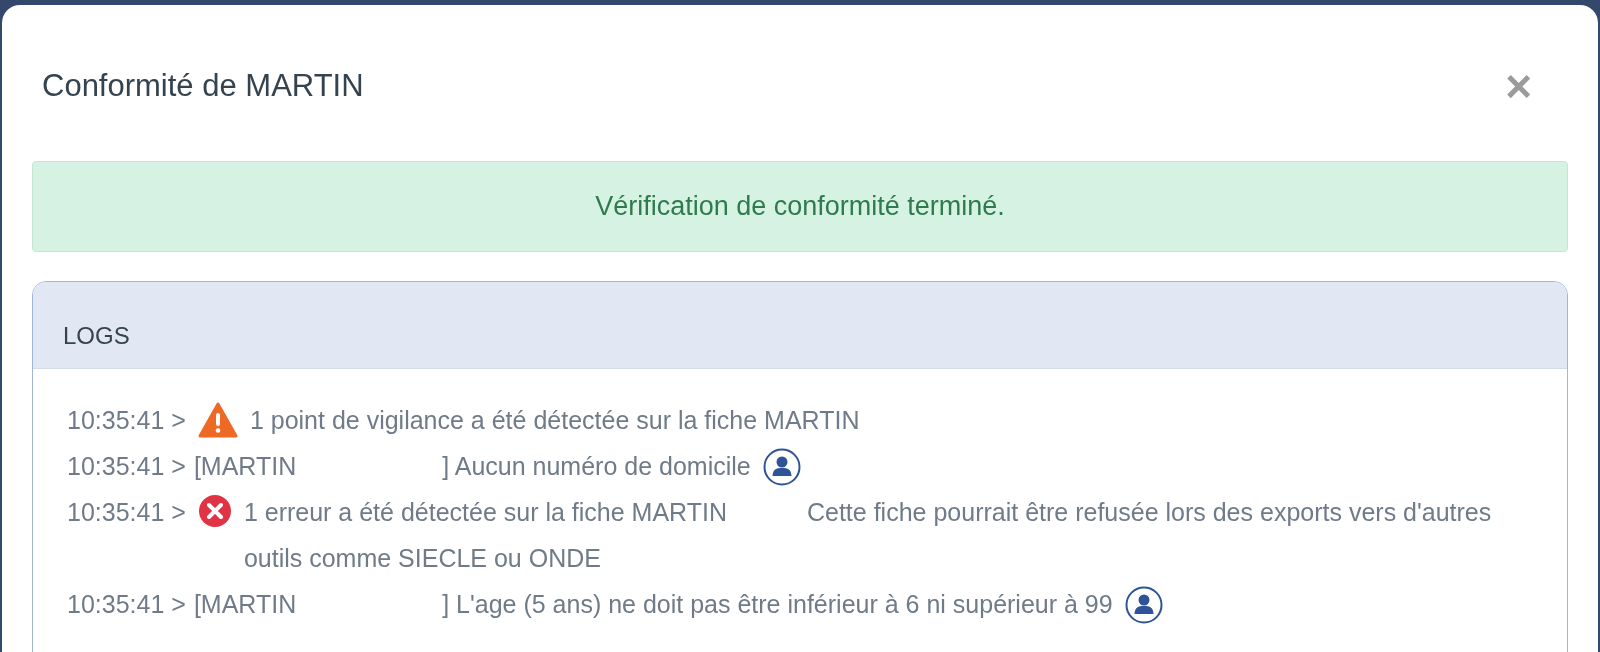 The height and width of the screenshot is (652, 1600). Describe the element at coordinates (596, 466) in the screenshot. I see `log-message: ] Aucun numéro de domicile` at that location.